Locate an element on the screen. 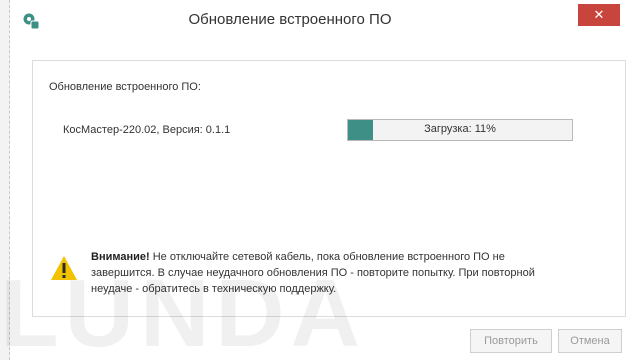  title-bar: Обновление встроенного ПО ✕ is located at coordinates (320, 20).